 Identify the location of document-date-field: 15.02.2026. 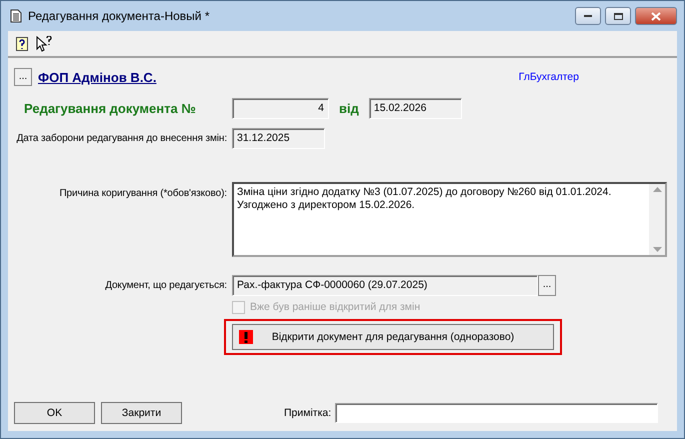
(415, 108).